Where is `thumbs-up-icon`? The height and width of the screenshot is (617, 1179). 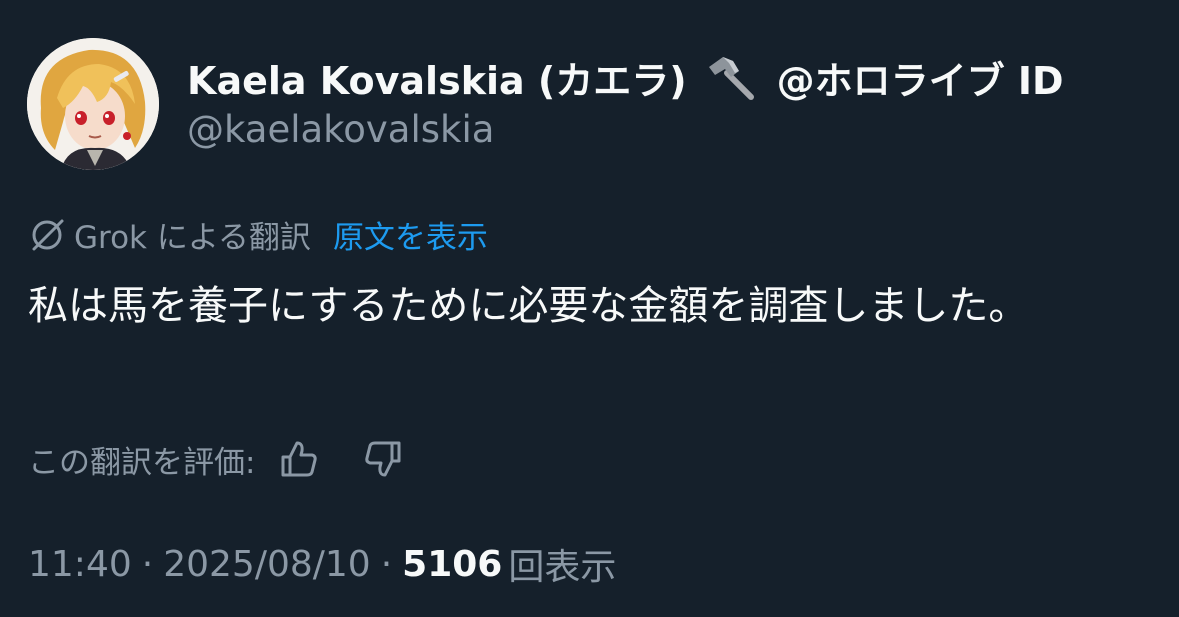
thumbs-up-icon is located at coordinates (299, 459).